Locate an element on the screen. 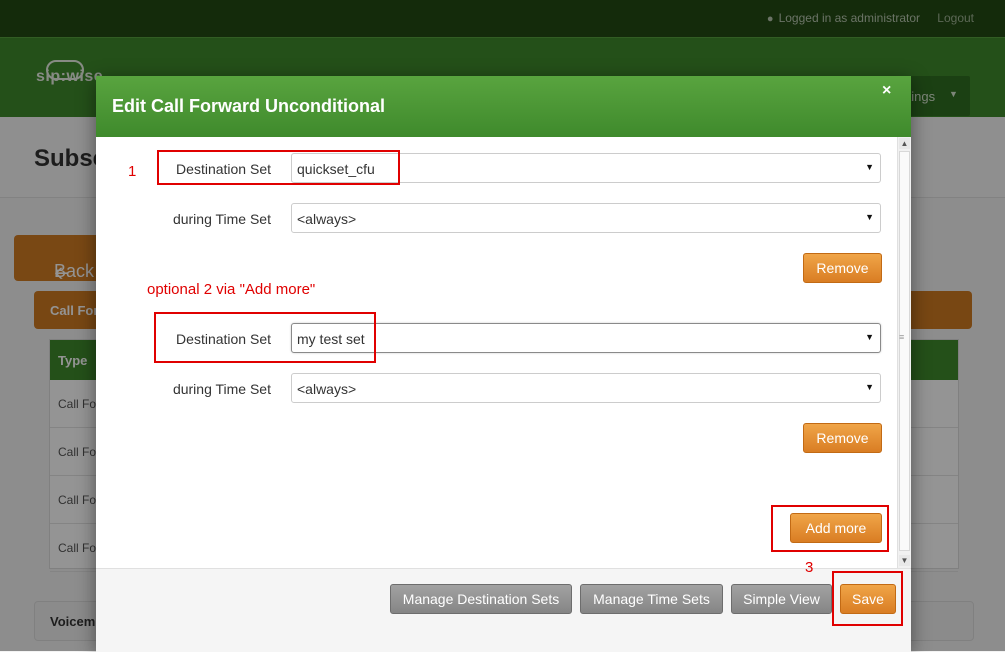 The image size is (1005, 652). destination-set-select: my test set ▼ is located at coordinates (586, 338).